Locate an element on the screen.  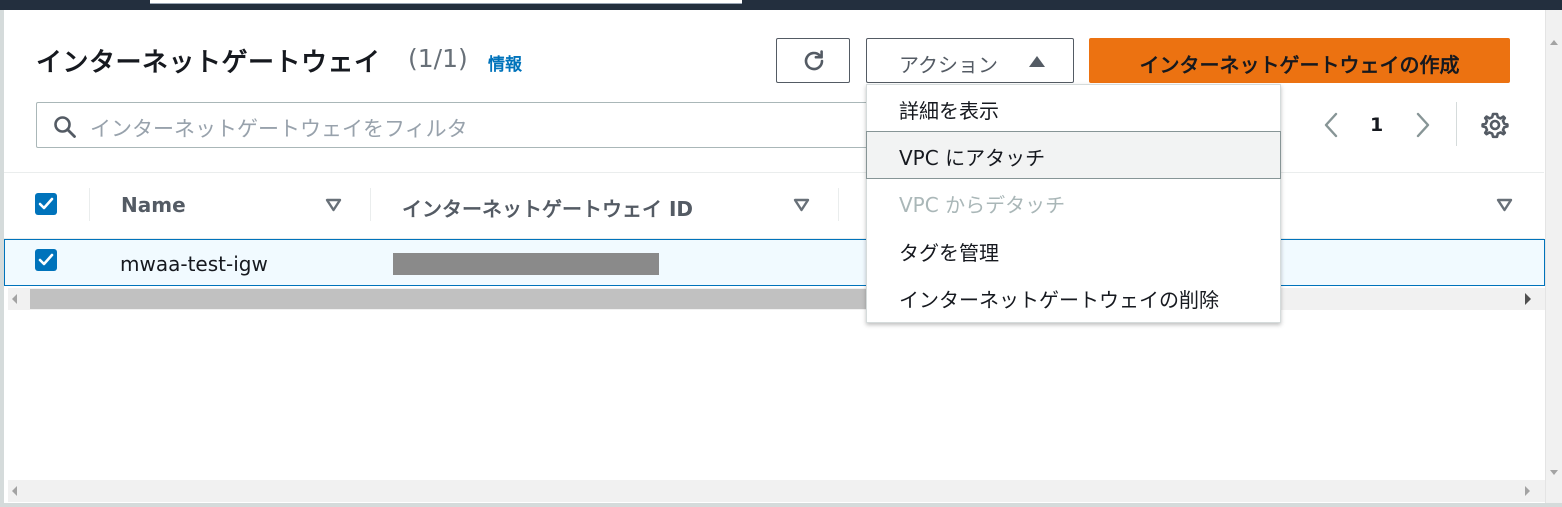
scroll-up-icon is located at coordinates (1554, 42).